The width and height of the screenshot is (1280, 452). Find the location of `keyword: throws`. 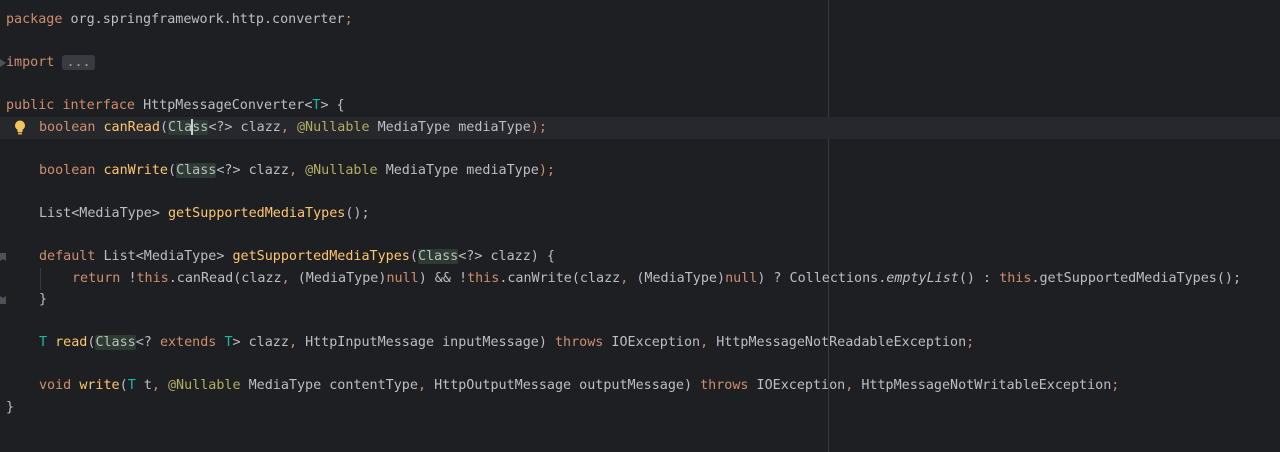

keyword: throws is located at coordinates (724, 385).